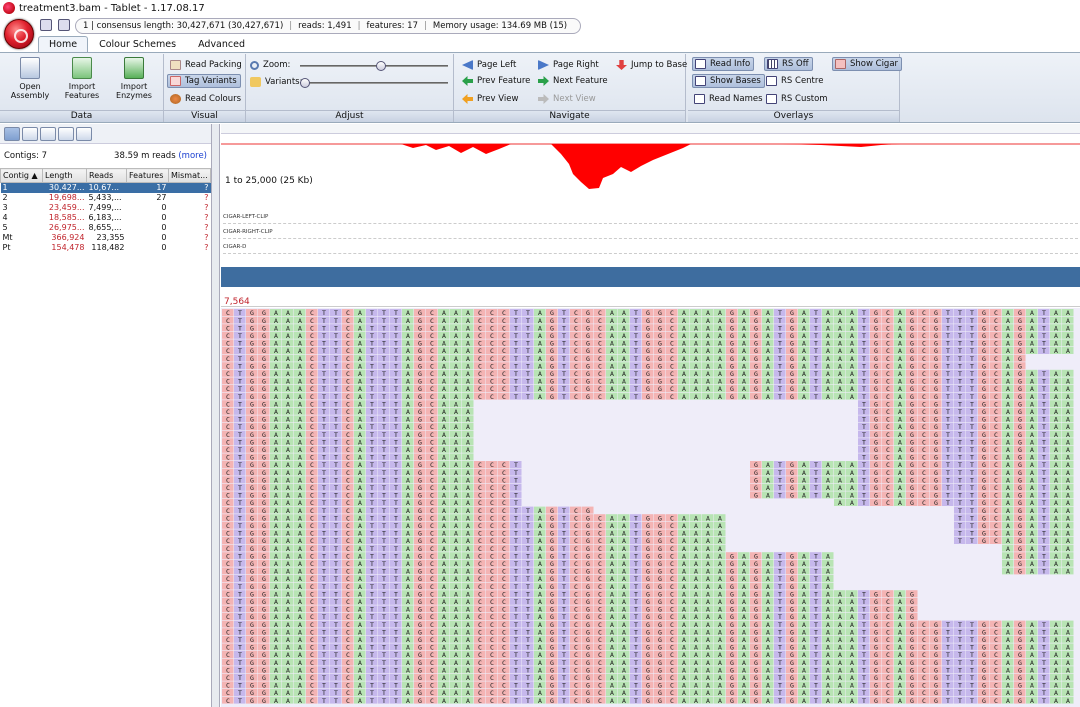 The width and height of the screenshot is (1080, 707). I want to click on page-right-button: Page Right, so click(569, 65).